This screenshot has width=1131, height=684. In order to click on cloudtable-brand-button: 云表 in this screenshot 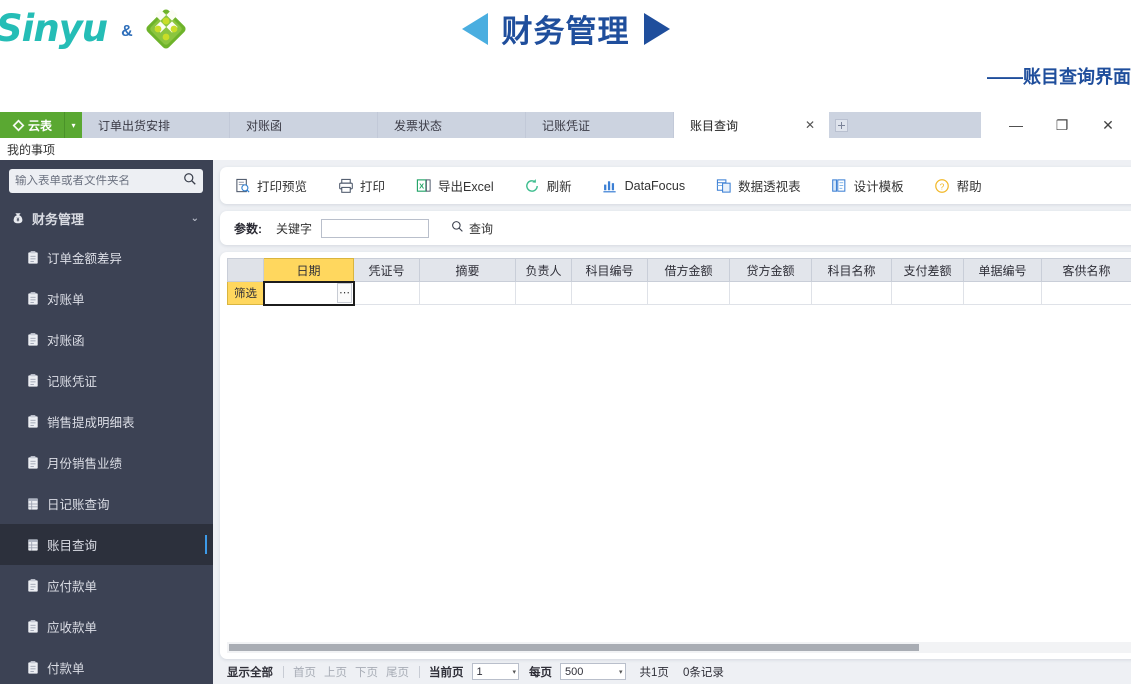, I will do `click(32, 125)`.